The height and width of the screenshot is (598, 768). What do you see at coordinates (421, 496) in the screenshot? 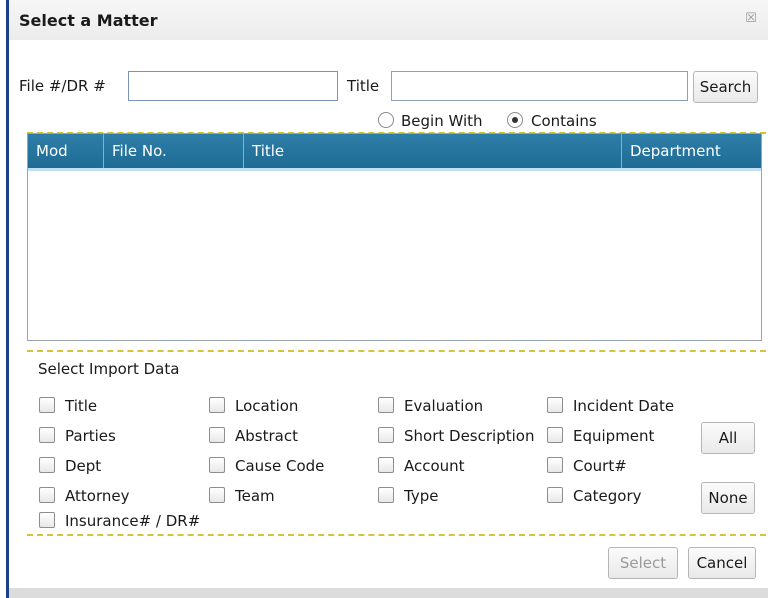
I see `checkbox-type-label: Type` at bounding box center [421, 496].